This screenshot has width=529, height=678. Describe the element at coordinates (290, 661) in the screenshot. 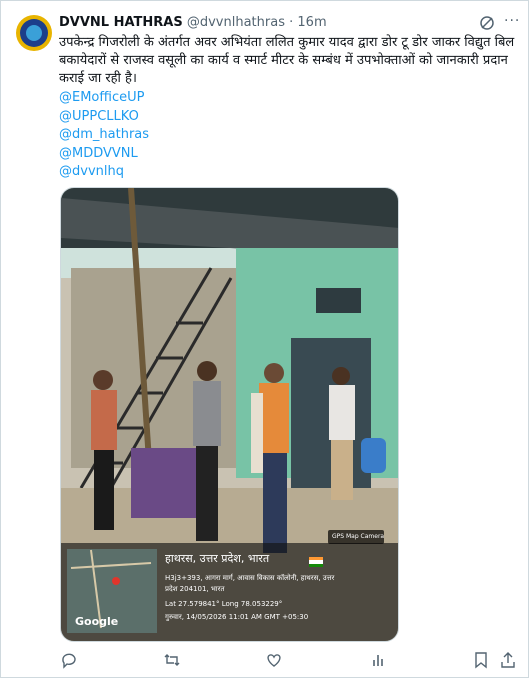

I see `action-bar` at that location.